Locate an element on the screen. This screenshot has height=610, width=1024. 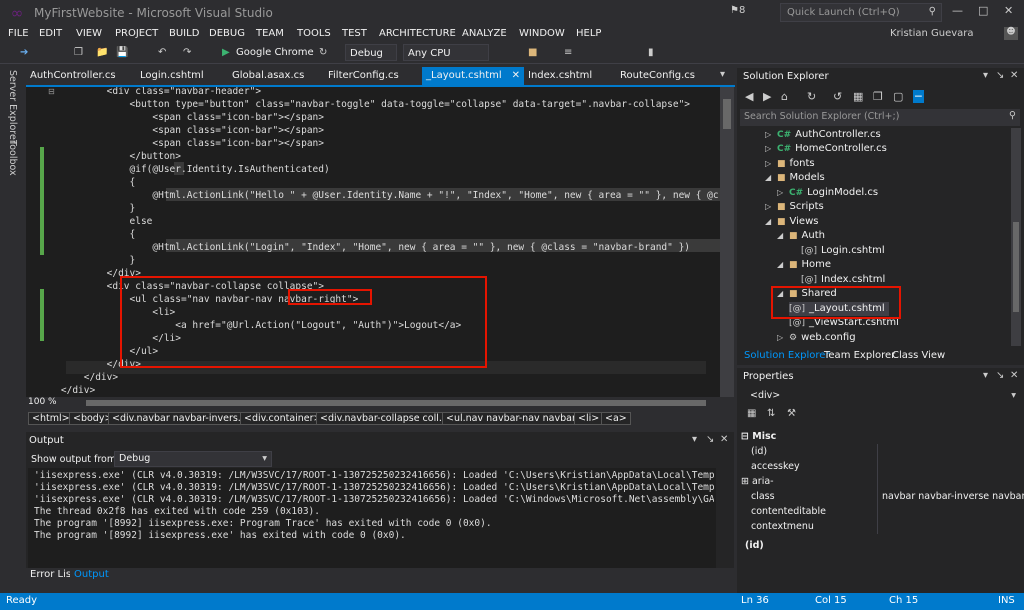
tree-item: ▷ C# HomeController.cs is located at coordinates (826, 149).